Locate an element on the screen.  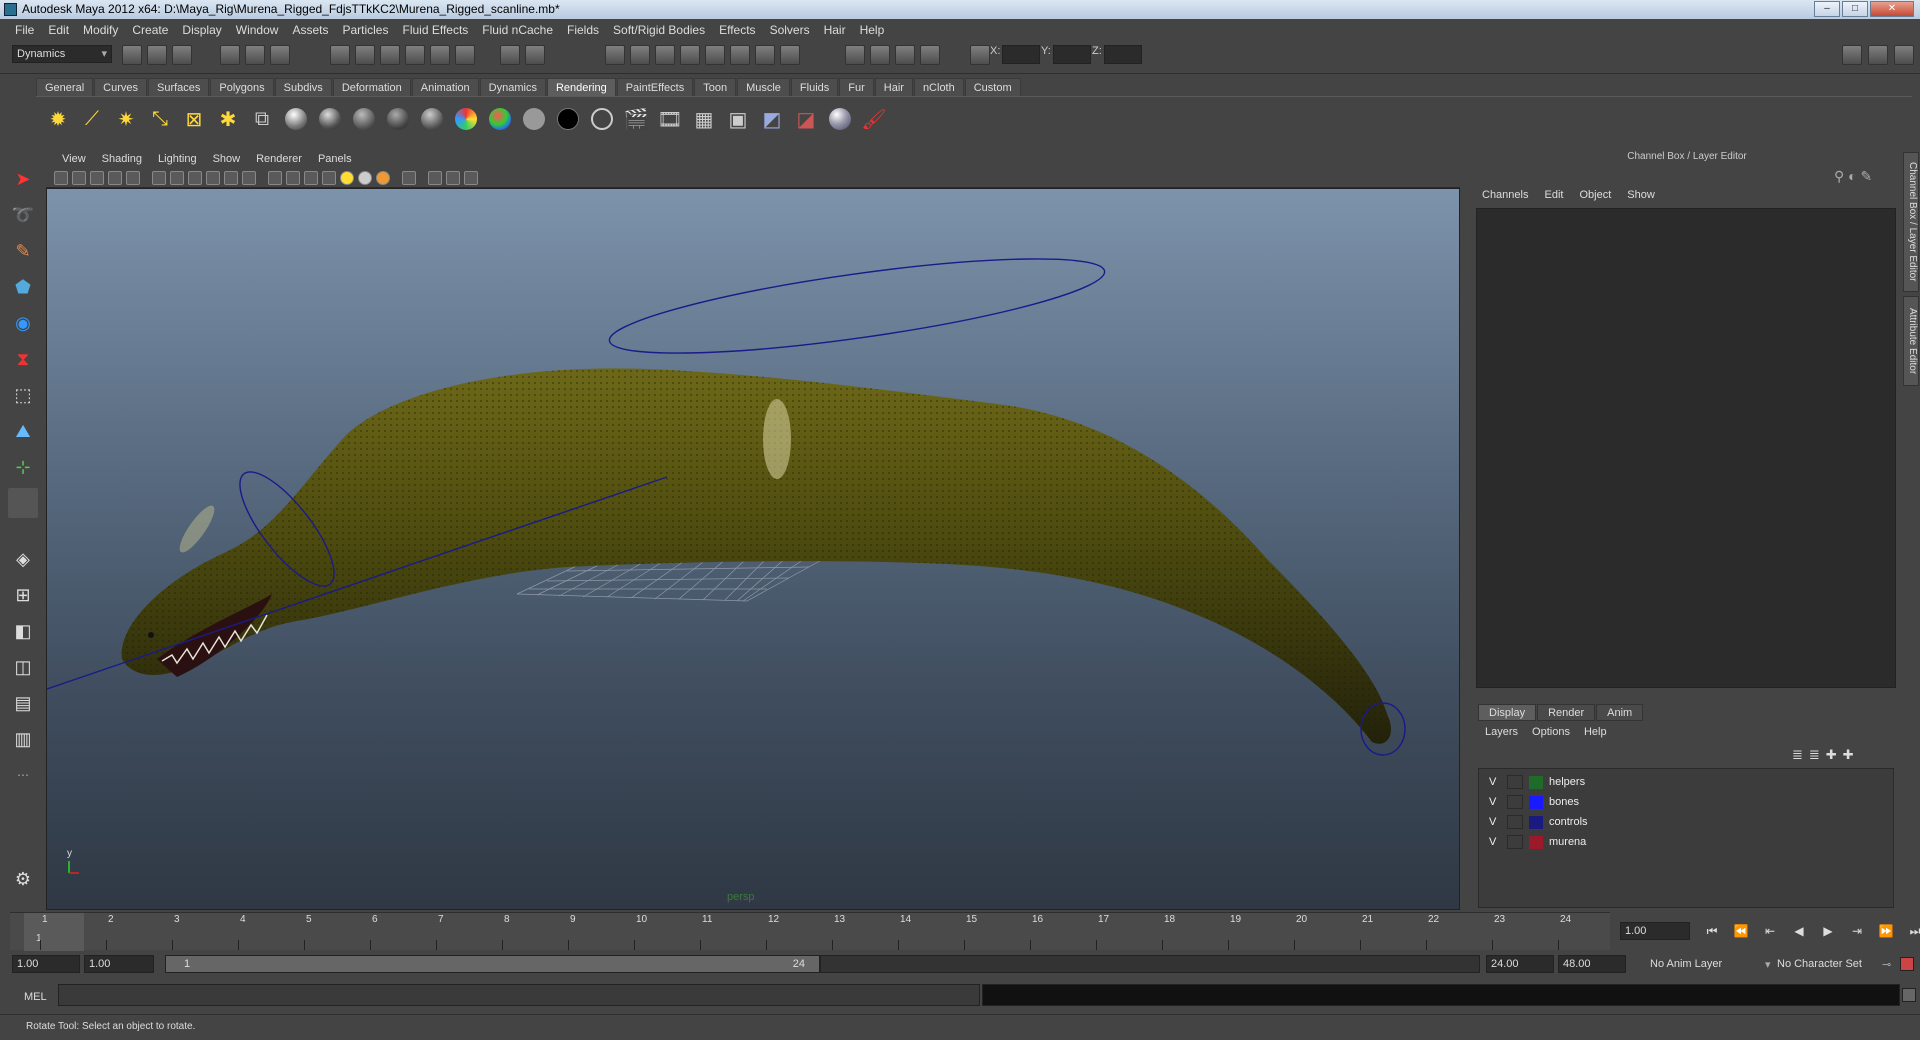
start-time-field: 1.00 is located at coordinates (46, 964).